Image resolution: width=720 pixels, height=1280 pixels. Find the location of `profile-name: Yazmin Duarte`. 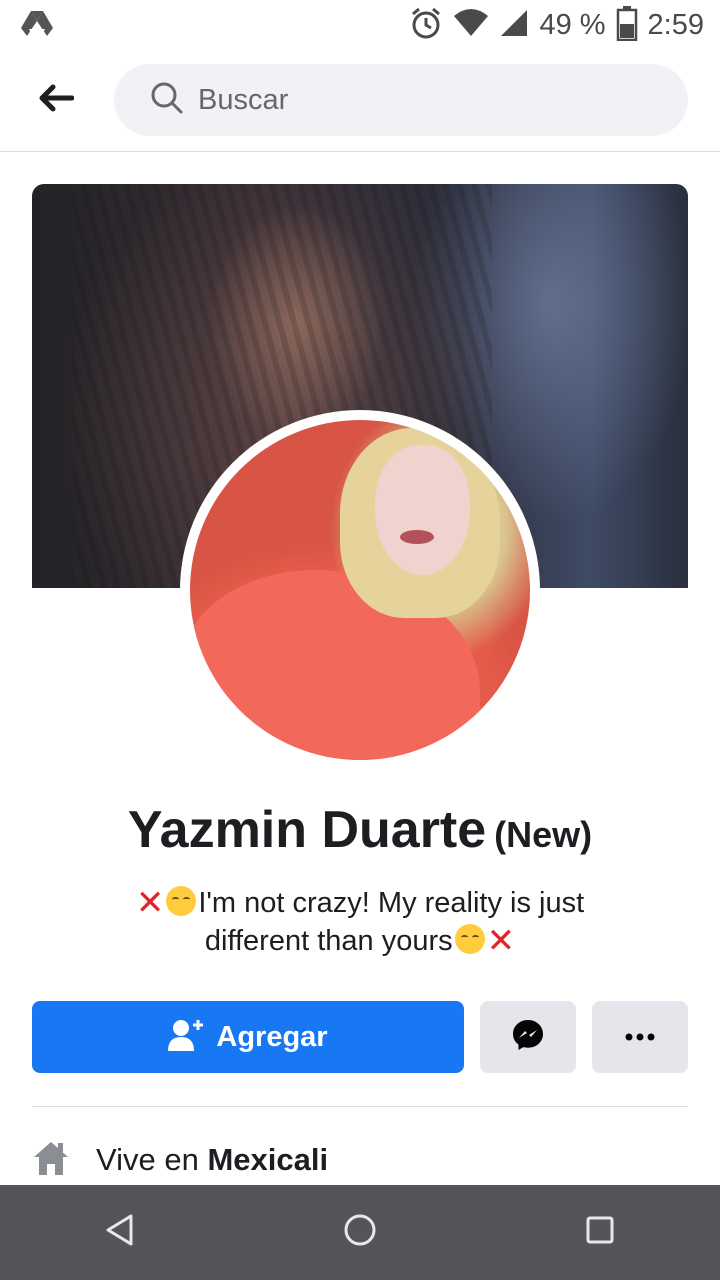

profile-name: Yazmin Duarte is located at coordinates (307, 830).